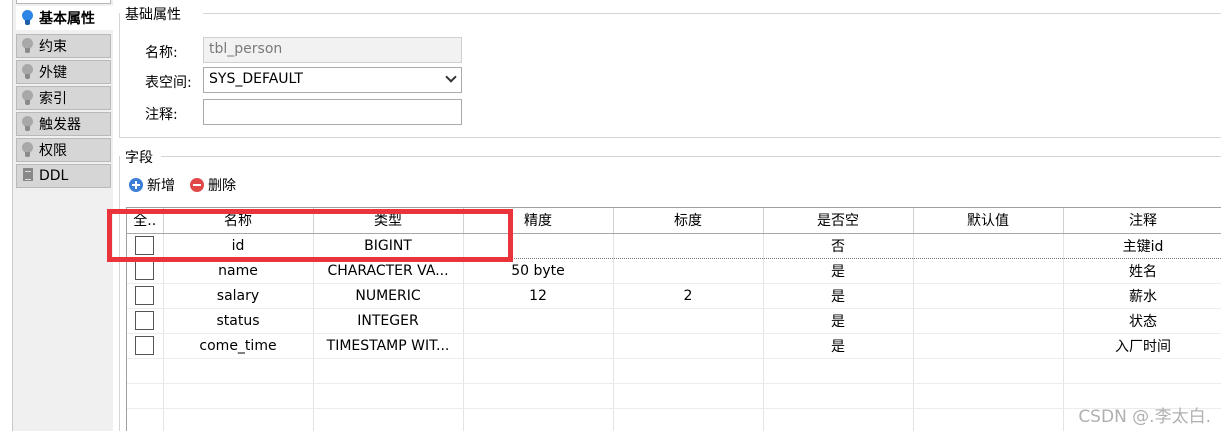 The image size is (1221, 431). I want to click on cell-name: id, so click(238, 245).